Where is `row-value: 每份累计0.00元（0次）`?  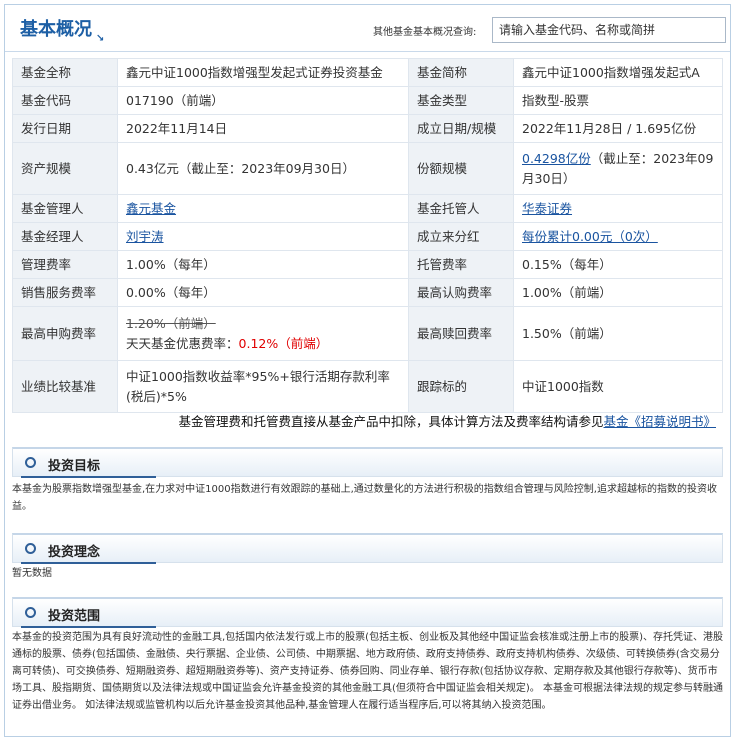
row-value: 每份累计0.00元（0次） is located at coordinates (618, 236).